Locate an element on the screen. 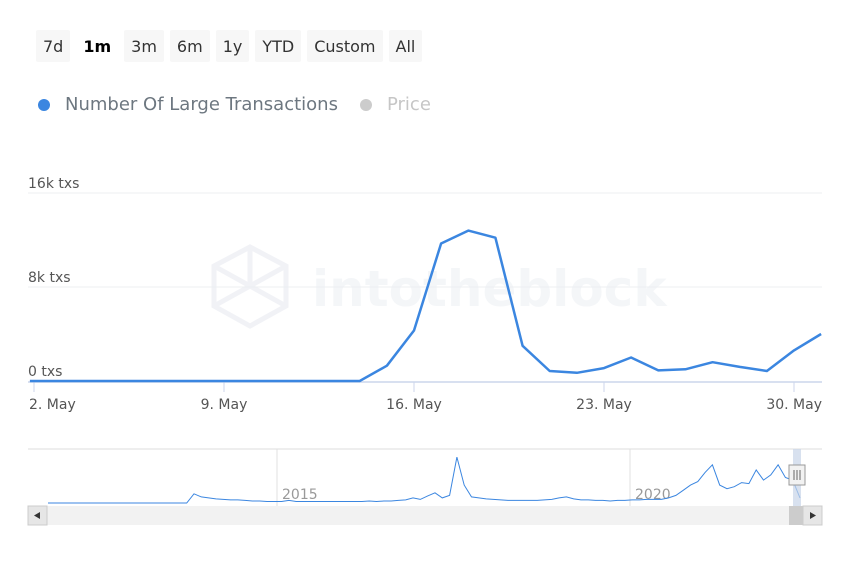 Image resolution: width=850 pixels, height=567 pixels. navigator-year-label: 2020 is located at coordinates (653, 495).